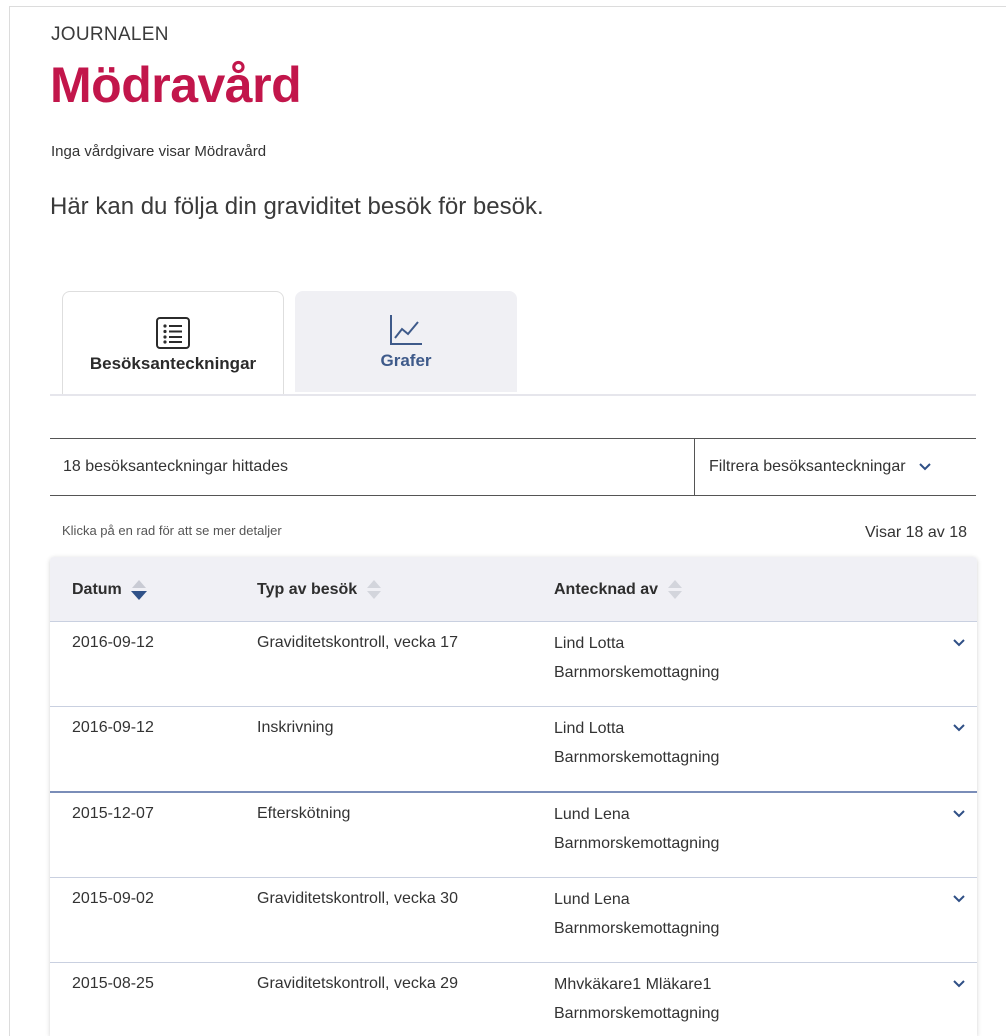  I want to click on column-label: Datum, so click(97, 589).